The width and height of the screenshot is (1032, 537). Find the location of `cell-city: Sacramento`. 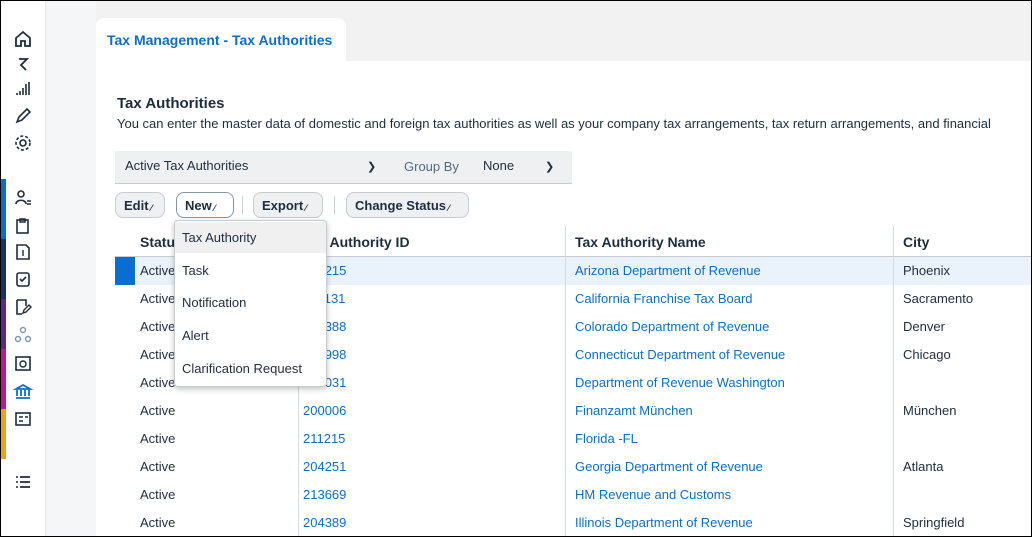

cell-city: Sacramento is located at coordinates (938, 298).